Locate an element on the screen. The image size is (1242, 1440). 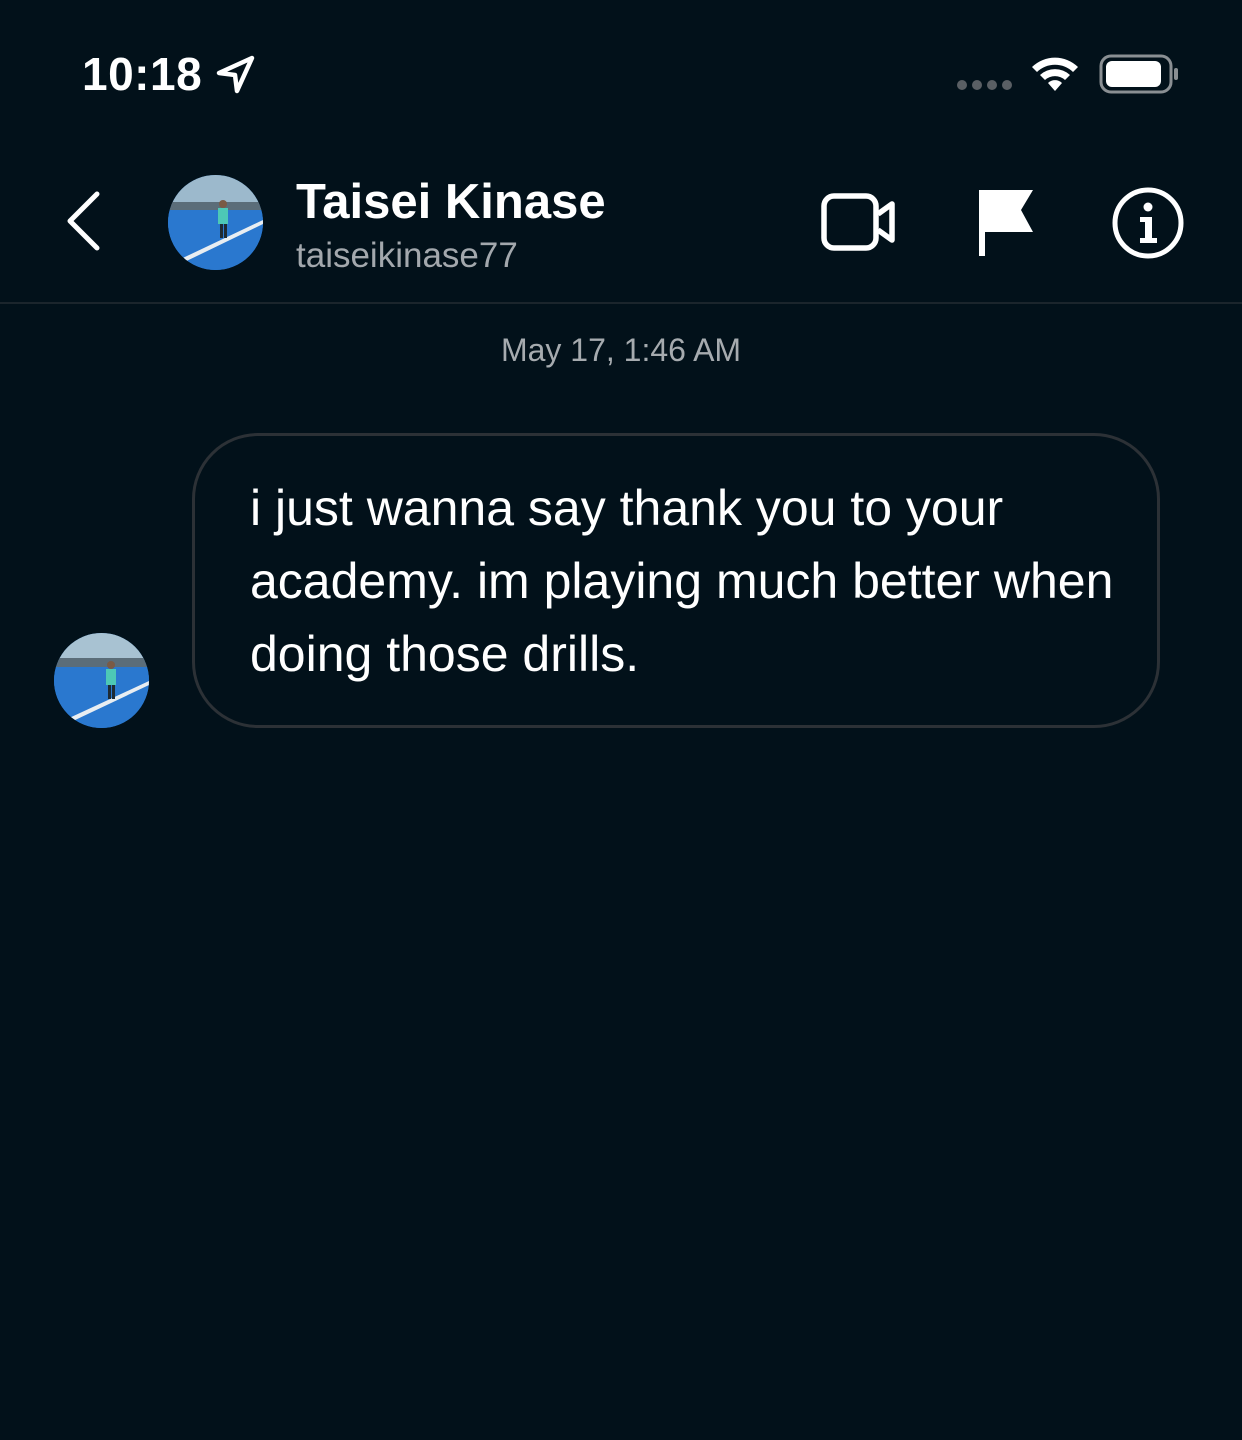
chat-header: Taisei Kinase taiseikinase77 is located at coordinates (621, 227).